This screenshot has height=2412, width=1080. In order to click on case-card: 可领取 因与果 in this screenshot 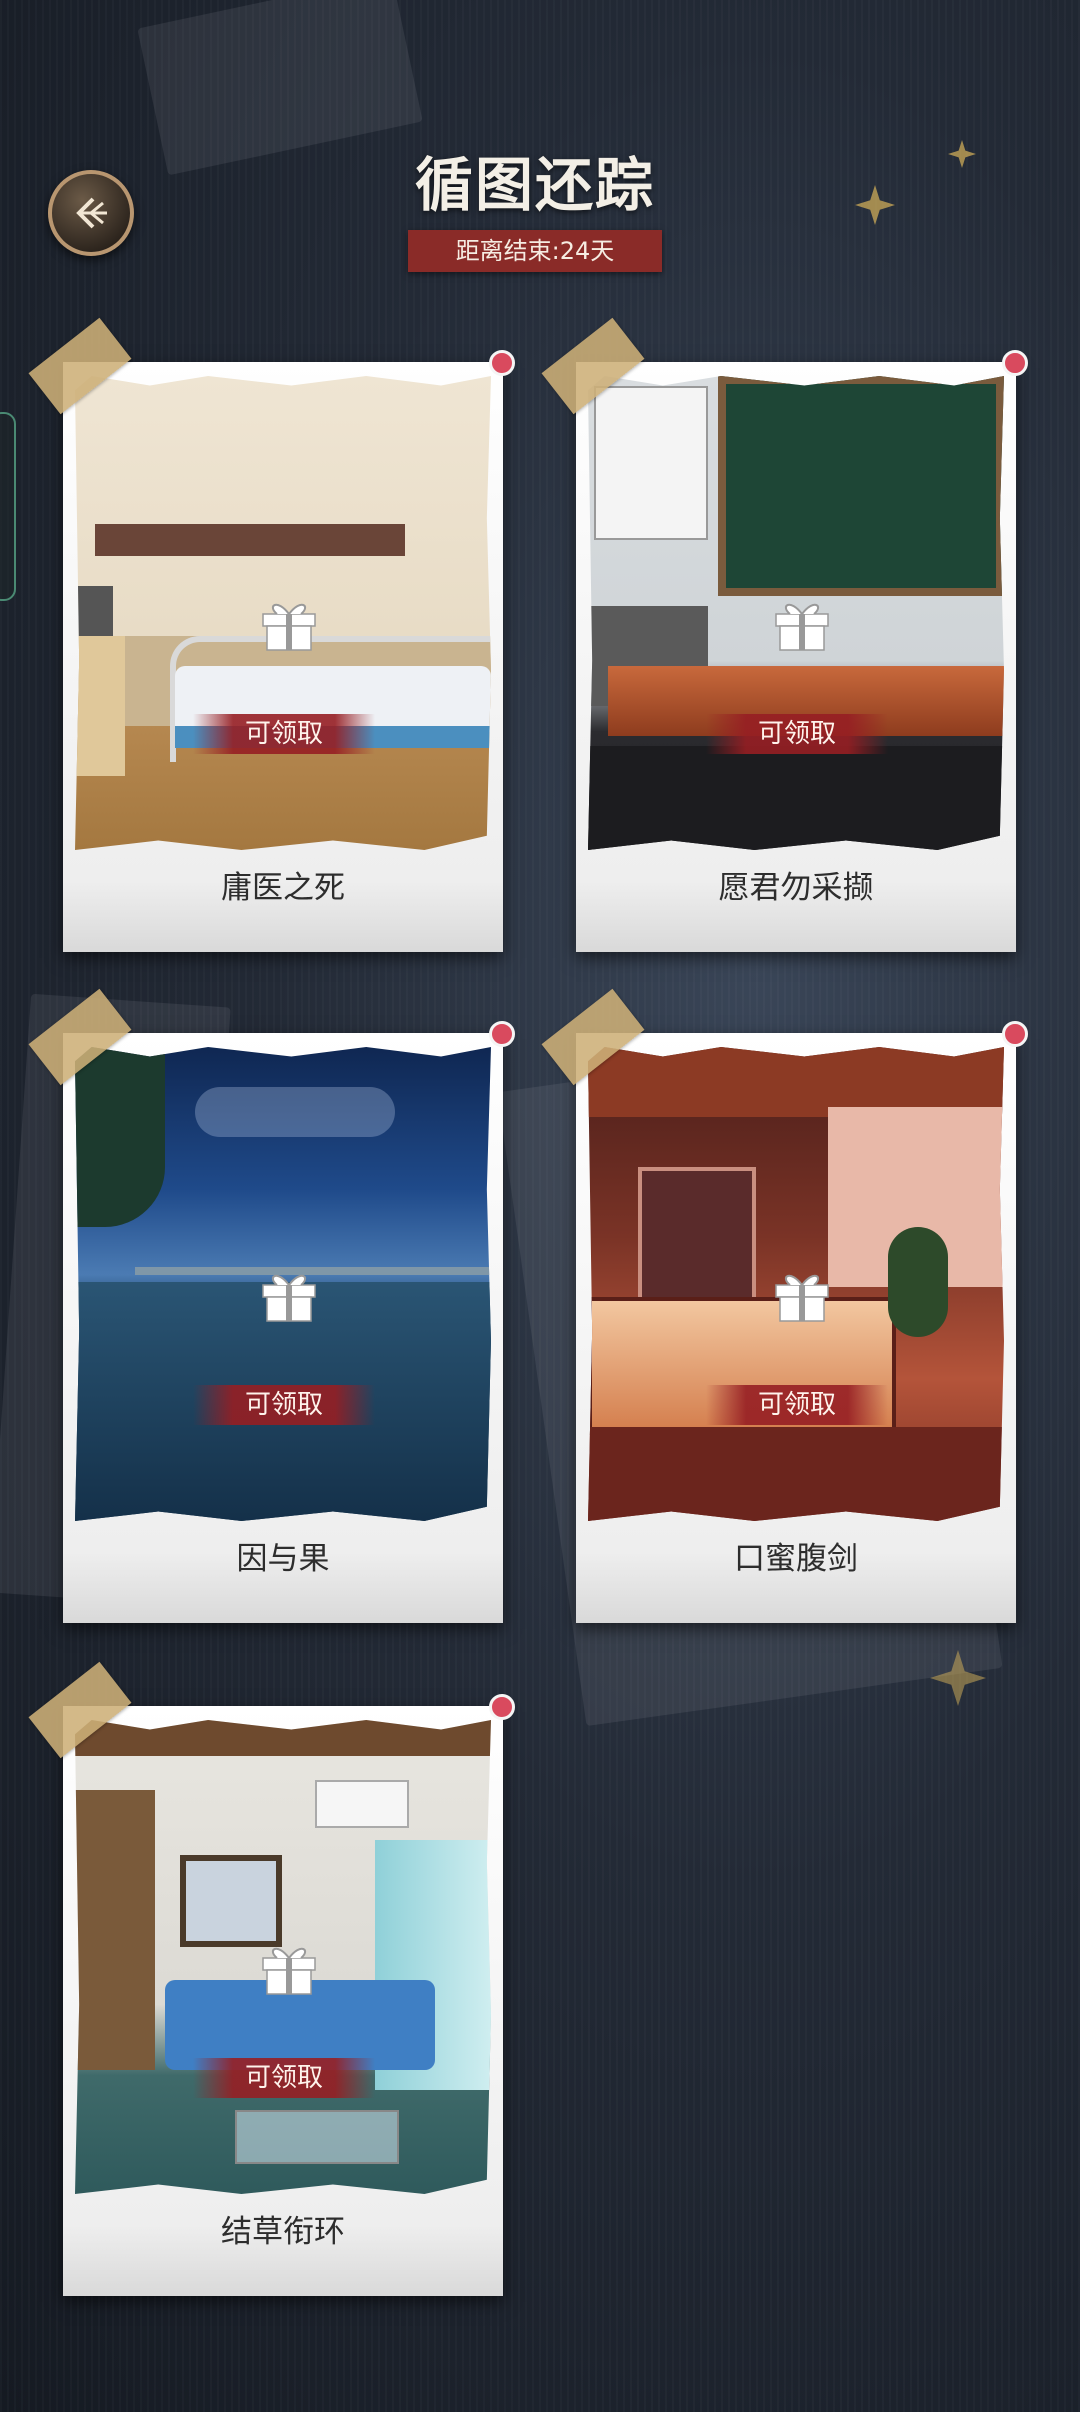, I will do `click(271, 1305)`.